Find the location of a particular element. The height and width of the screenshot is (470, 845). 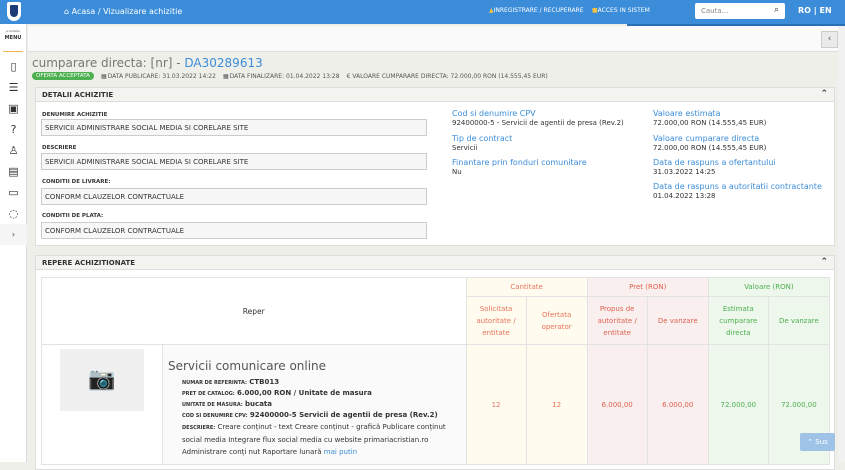

price-proposed: 6.000,00 is located at coordinates (617, 404).